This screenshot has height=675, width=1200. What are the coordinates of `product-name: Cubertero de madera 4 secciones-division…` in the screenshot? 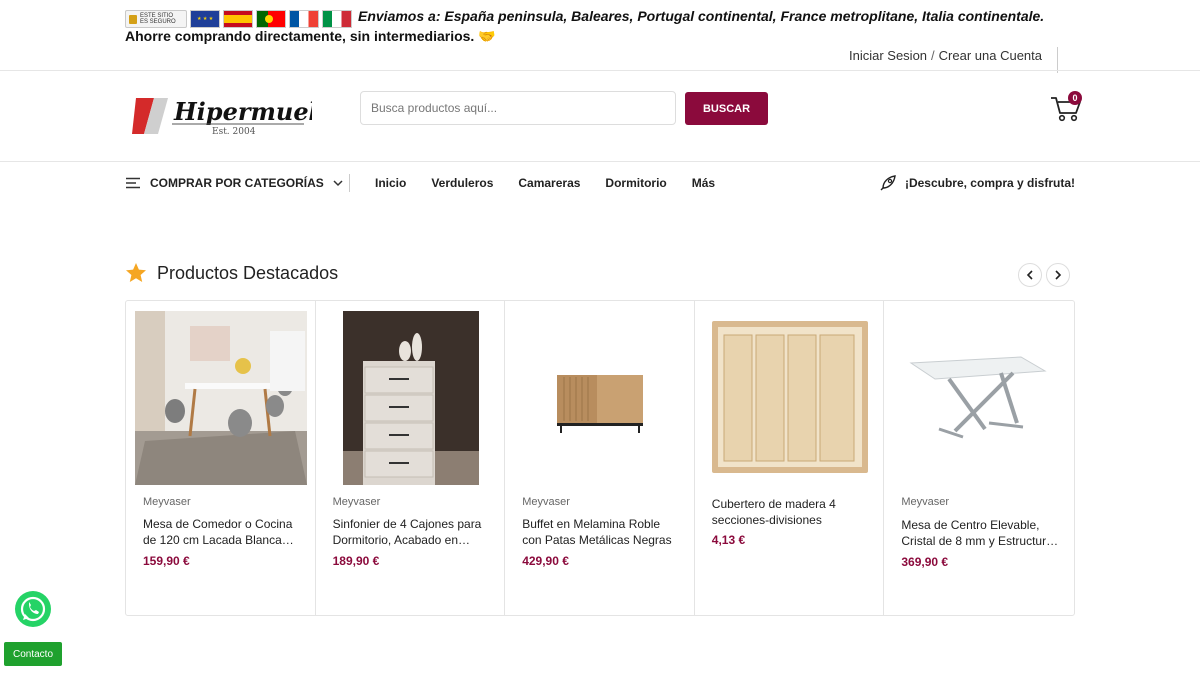 It's located at (792, 512).